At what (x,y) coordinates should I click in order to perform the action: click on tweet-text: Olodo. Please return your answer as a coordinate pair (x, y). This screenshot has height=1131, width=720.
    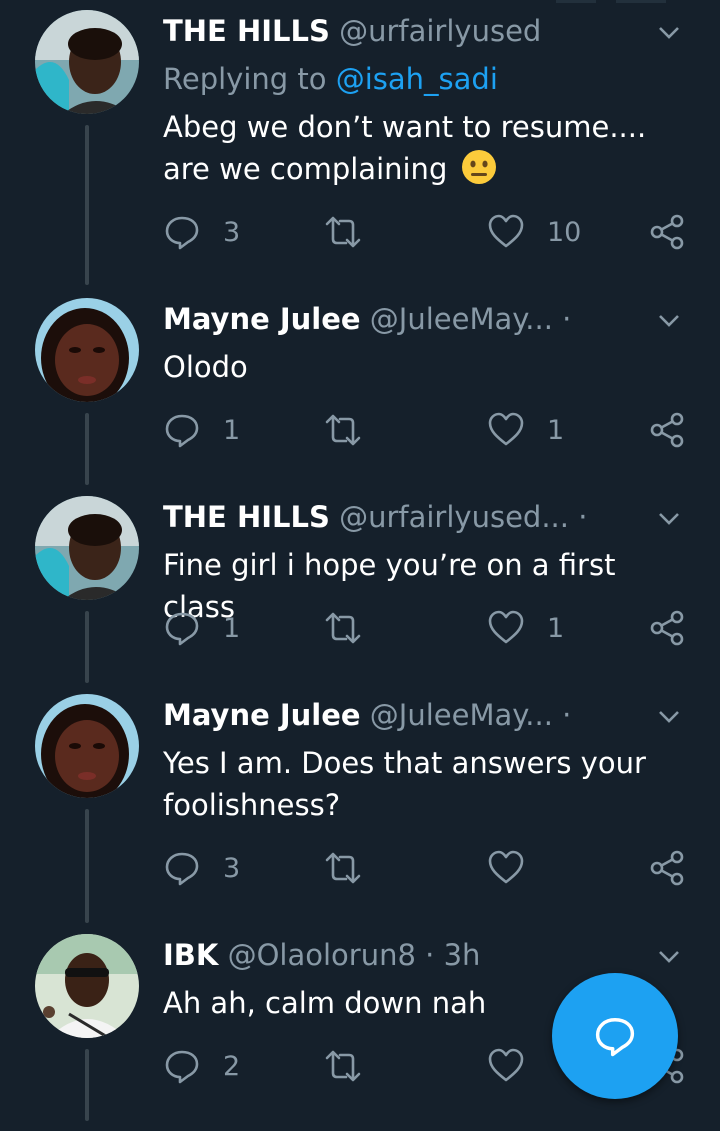
    Looking at the image, I should click on (428, 367).